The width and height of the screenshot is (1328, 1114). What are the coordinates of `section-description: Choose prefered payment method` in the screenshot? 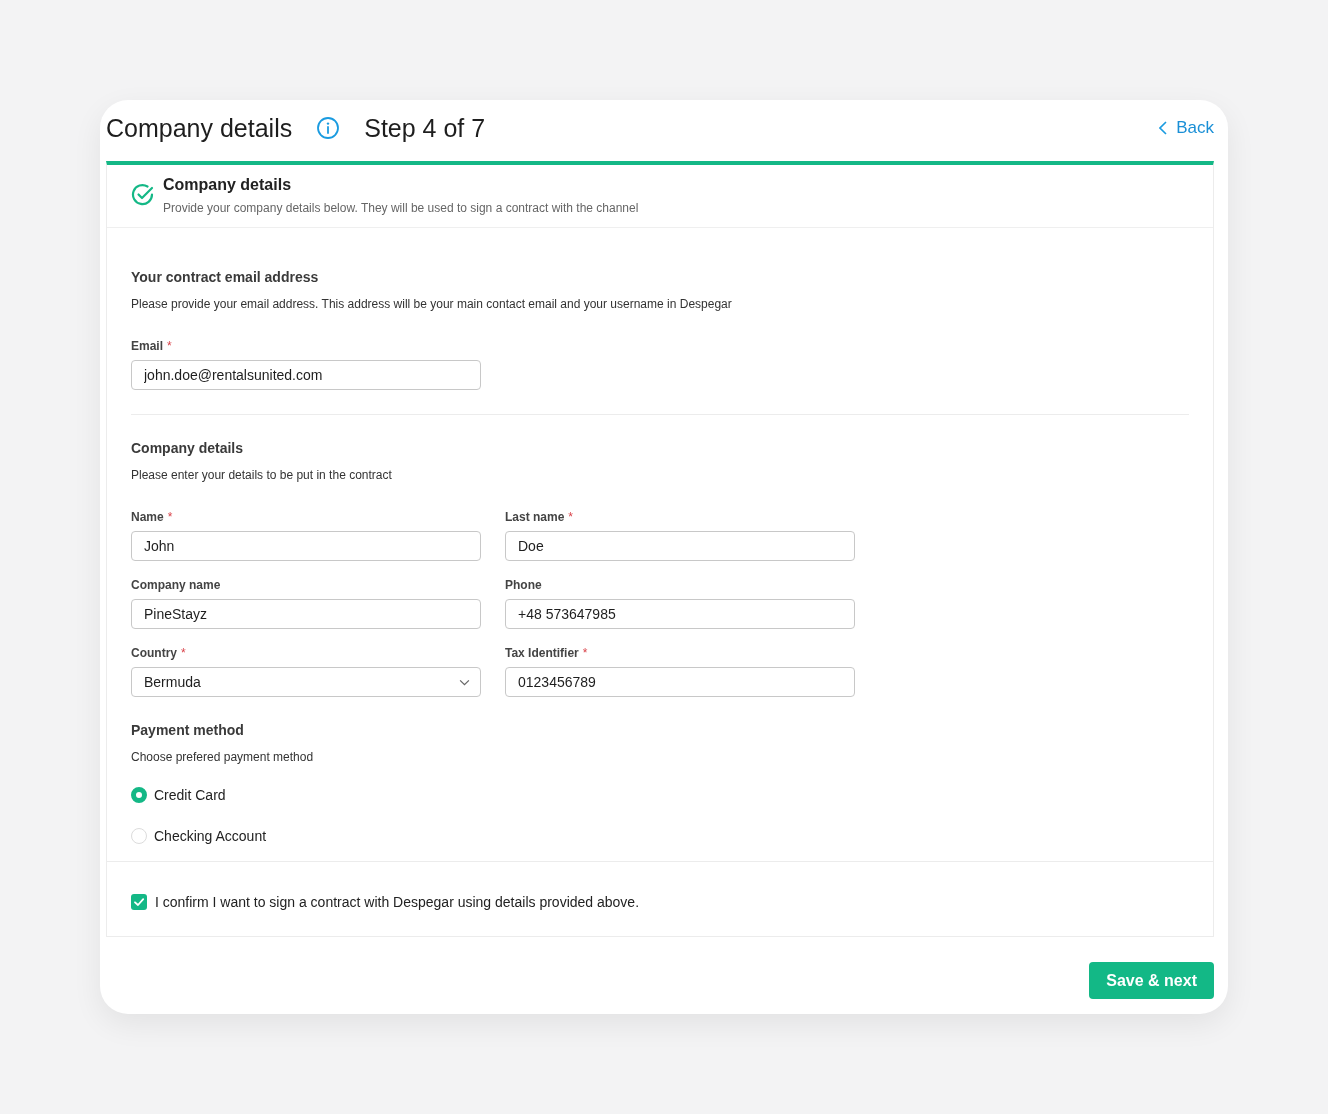 It's located at (222, 757).